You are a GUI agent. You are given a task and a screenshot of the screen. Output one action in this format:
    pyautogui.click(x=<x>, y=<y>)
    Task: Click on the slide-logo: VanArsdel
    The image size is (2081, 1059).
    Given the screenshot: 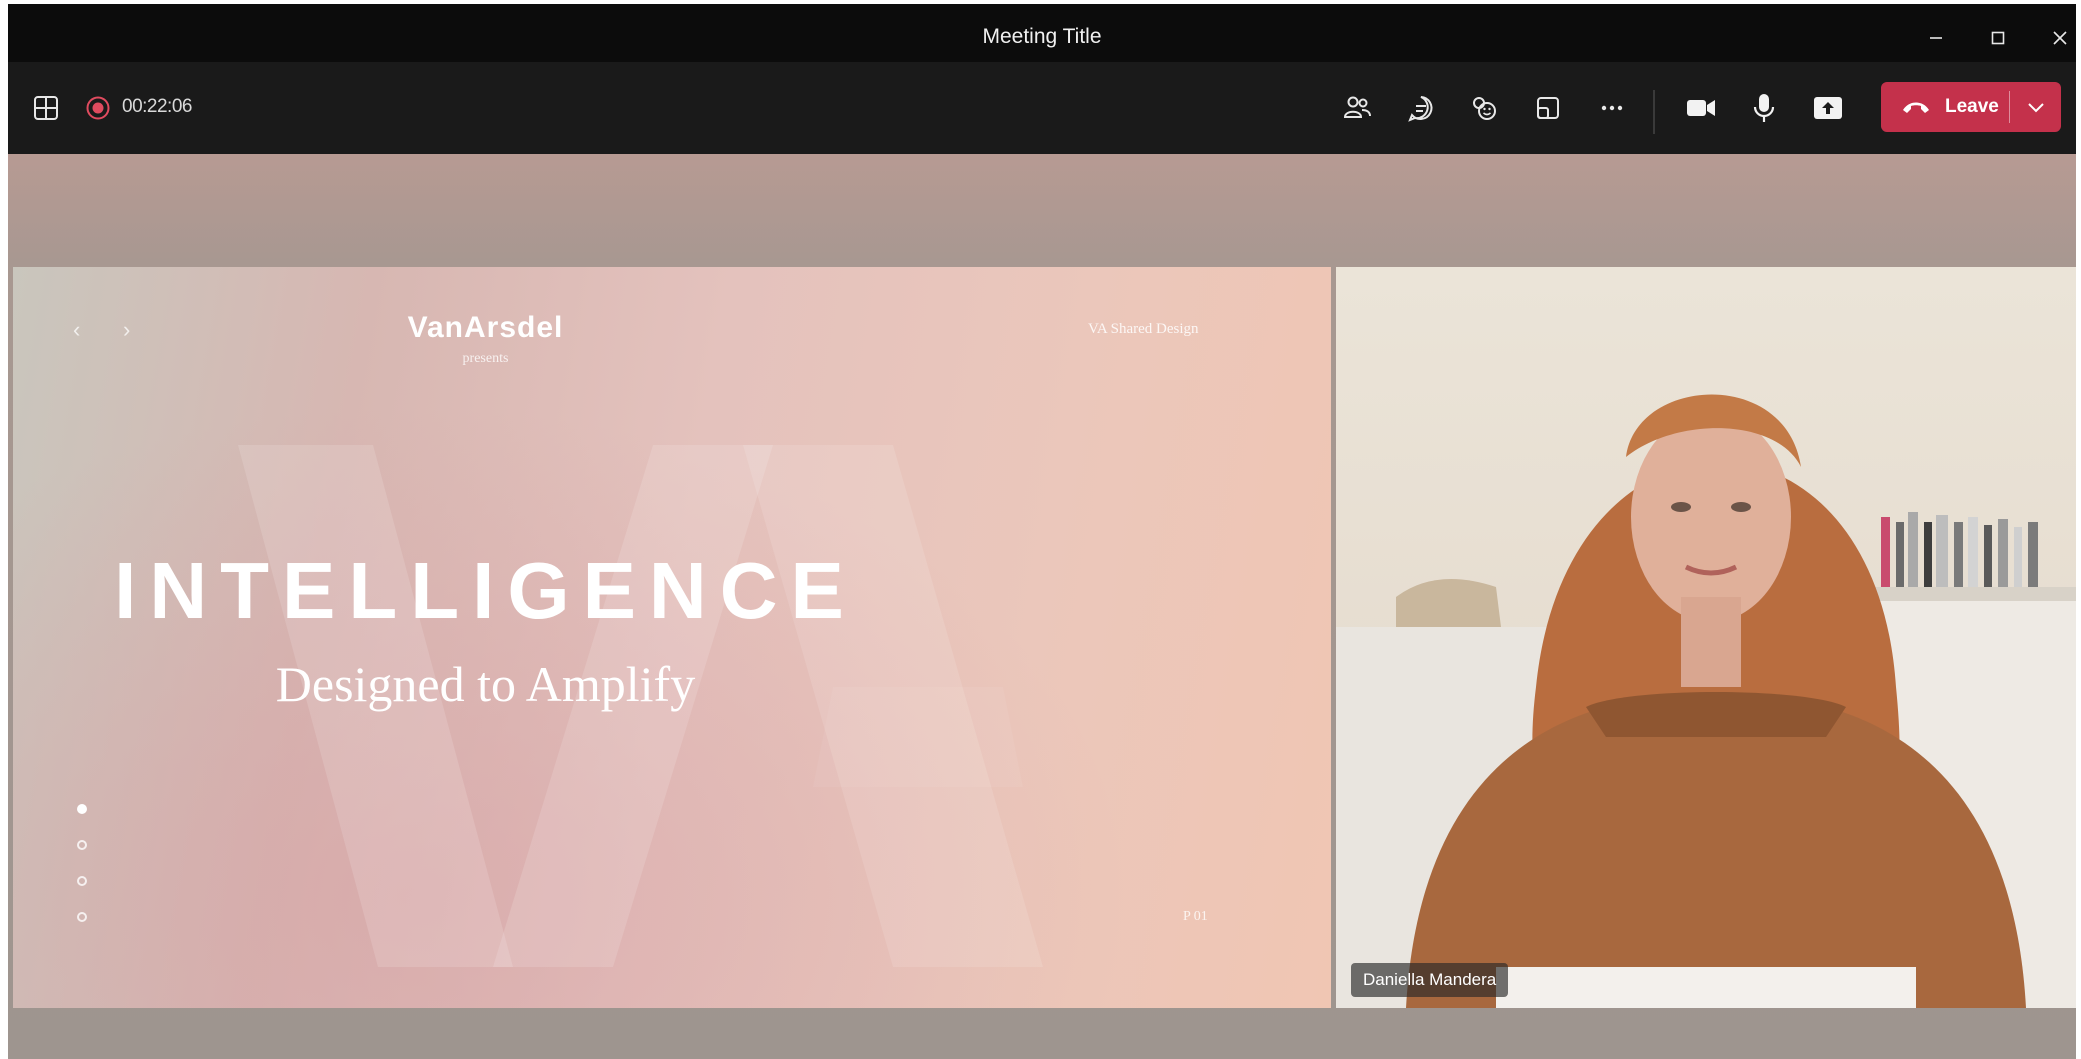 What is the action you would take?
    pyautogui.click(x=485, y=327)
    